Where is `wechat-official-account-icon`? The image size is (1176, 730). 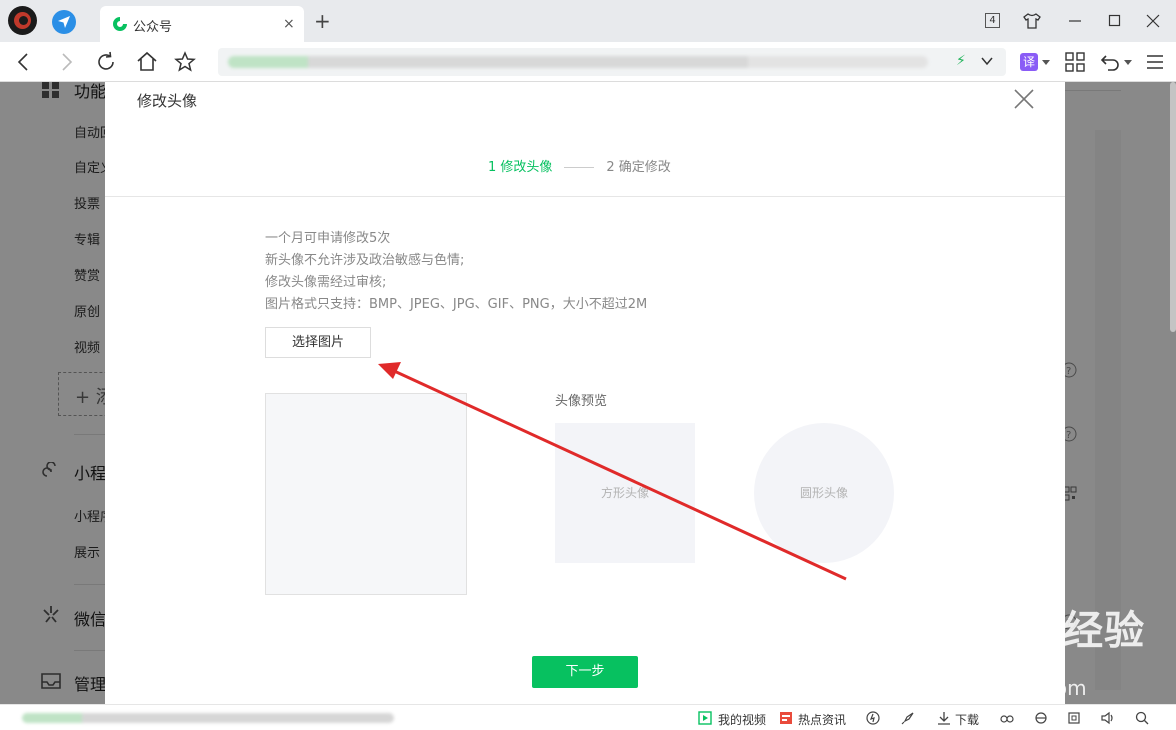
wechat-official-account-icon is located at coordinates (120, 24).